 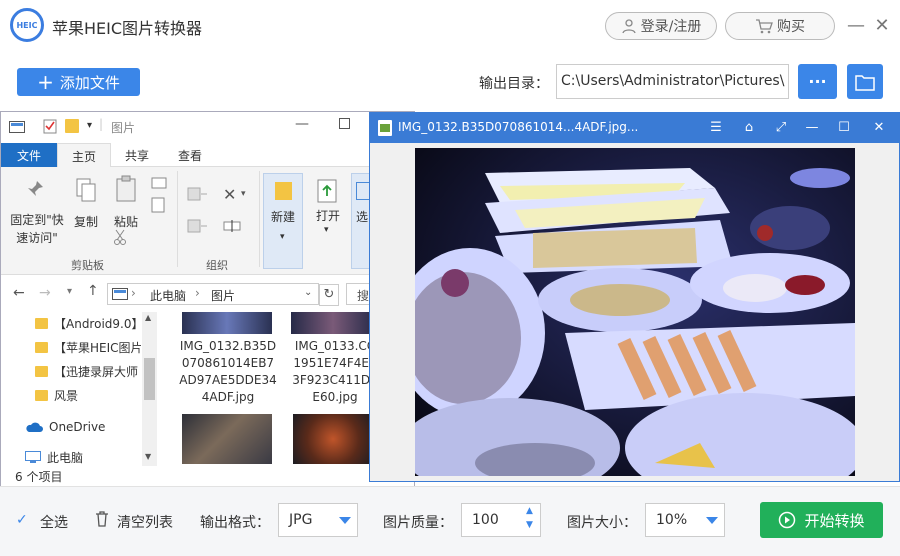 I want to click on buy-button: 购买, so click(x=780, y=26).